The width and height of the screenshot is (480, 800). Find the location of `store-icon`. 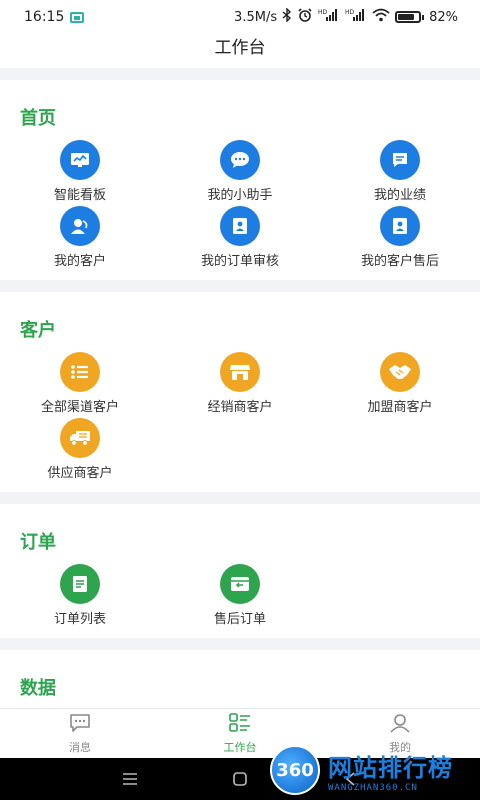

store-icon is located at coordinates (240, 372).